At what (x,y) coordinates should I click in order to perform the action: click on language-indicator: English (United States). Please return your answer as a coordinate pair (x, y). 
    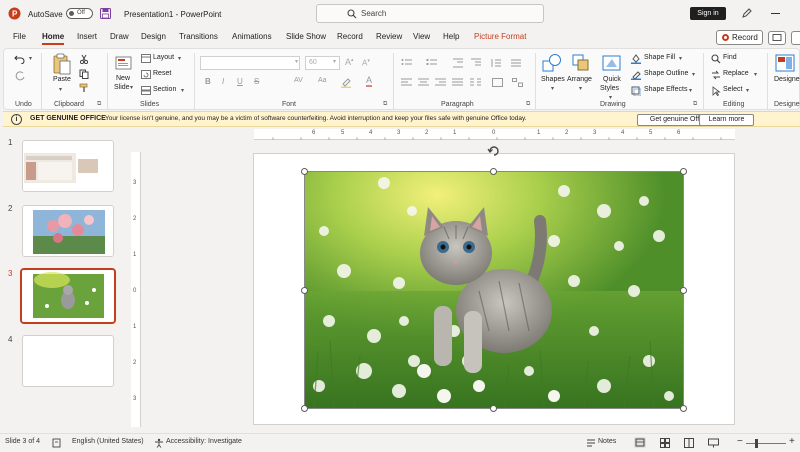
    Looking at the image, I should click on (108, 441).